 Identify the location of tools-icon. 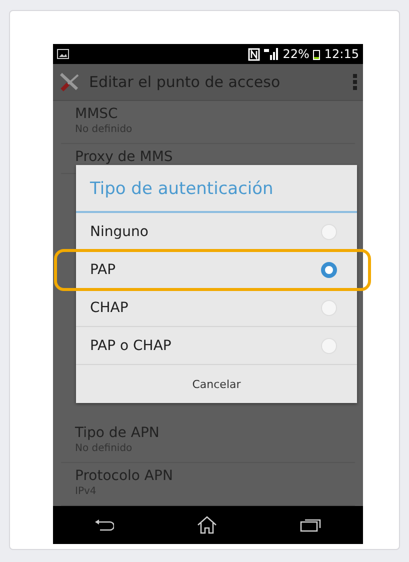
(70, 82).